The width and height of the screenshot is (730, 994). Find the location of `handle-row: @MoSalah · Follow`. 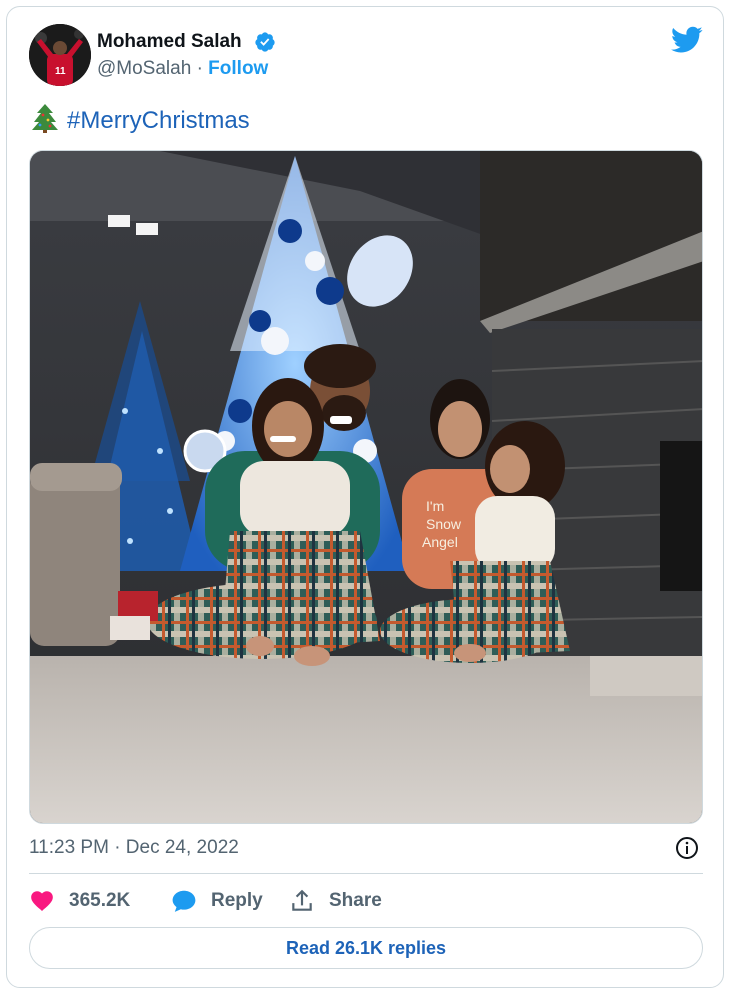

handle-row: @MoSalah · Follow is located at coordinates (182, 69).